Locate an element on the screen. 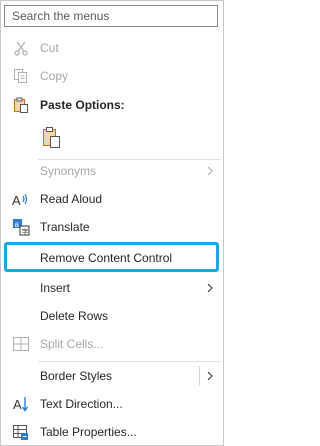 The height and width of the screenshot is (446, 320). menu-item-label: Translate is located at coordinates (65, 227).